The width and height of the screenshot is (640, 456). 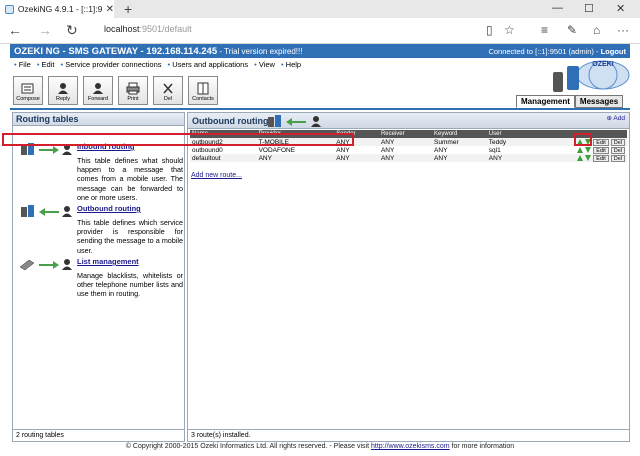 I want to click on menu-view: View, so click(x=264, y=66).